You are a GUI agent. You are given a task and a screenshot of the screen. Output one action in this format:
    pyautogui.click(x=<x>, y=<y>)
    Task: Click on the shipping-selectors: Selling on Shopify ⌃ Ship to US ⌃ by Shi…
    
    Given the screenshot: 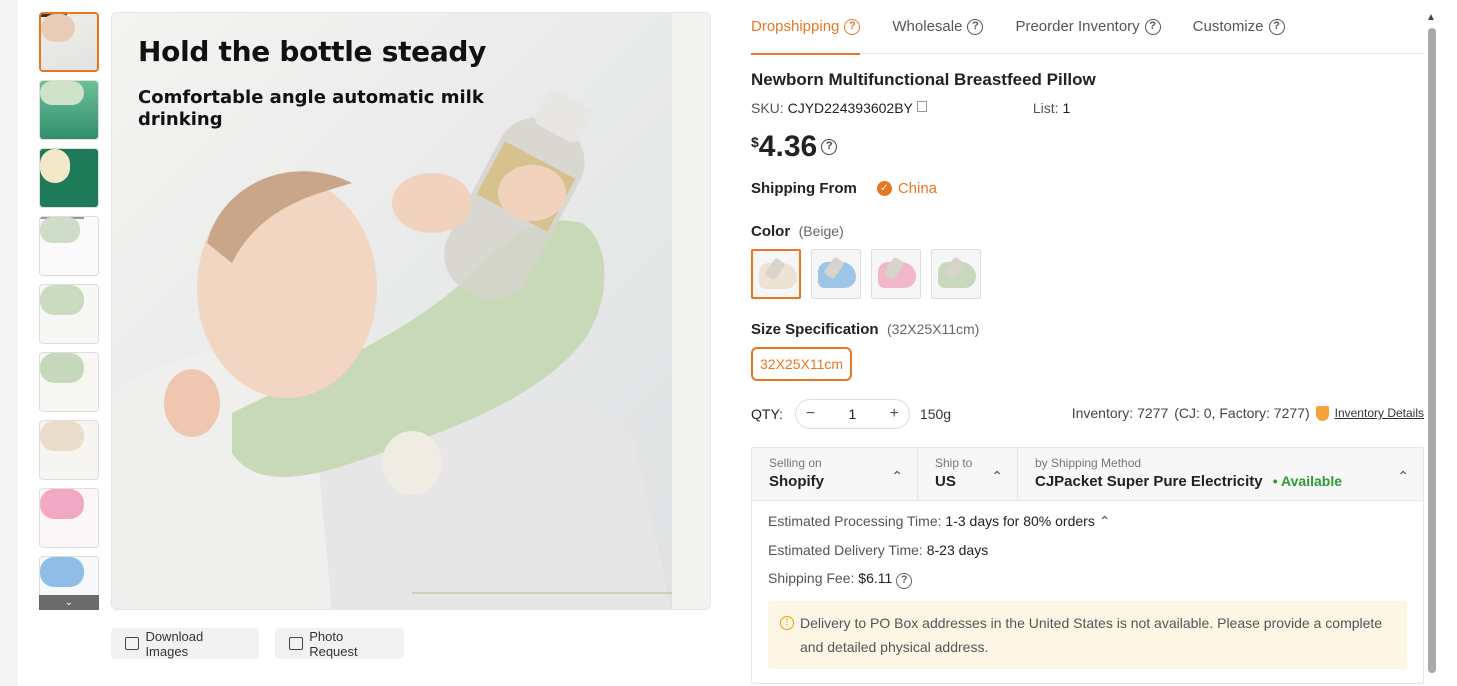 What is the action you would take?
    pyautogui.click(x=1087, y=474)
    